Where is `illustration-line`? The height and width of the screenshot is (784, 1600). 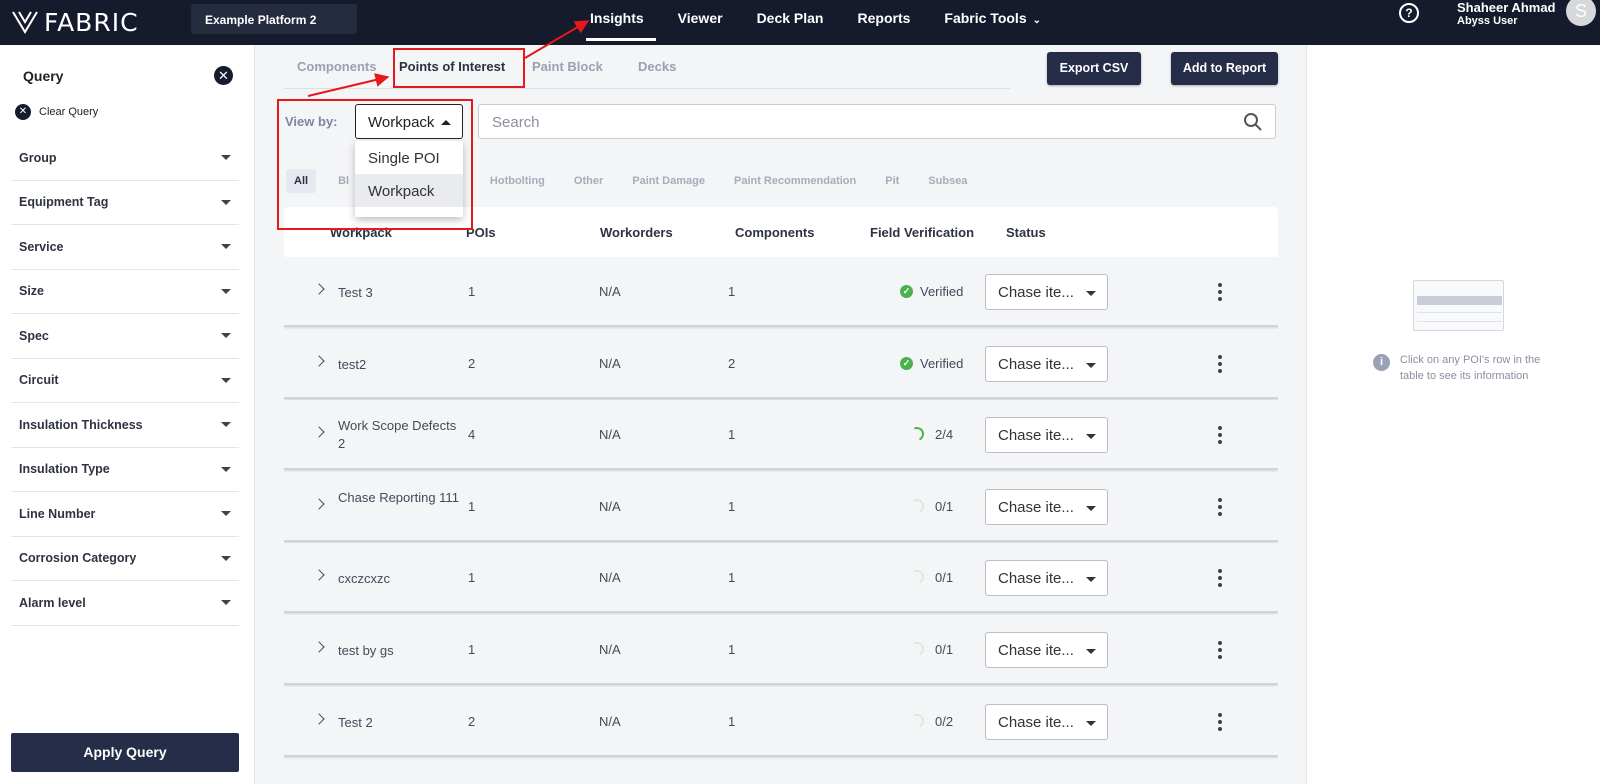 illustration-line is located at coordinates (1459, 321).